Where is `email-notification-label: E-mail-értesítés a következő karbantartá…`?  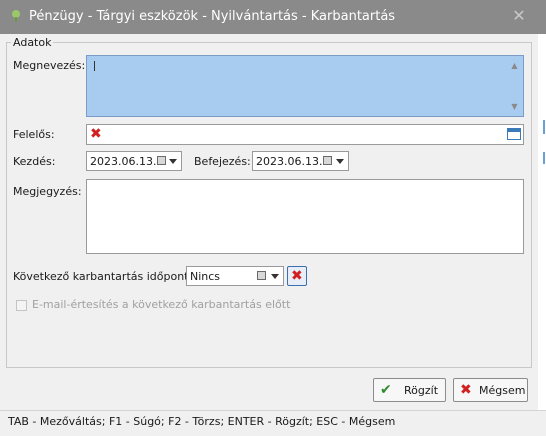
email-notification-label: E-mail-értesítés a következő karbantartá… is located at coordinates (161, 304).